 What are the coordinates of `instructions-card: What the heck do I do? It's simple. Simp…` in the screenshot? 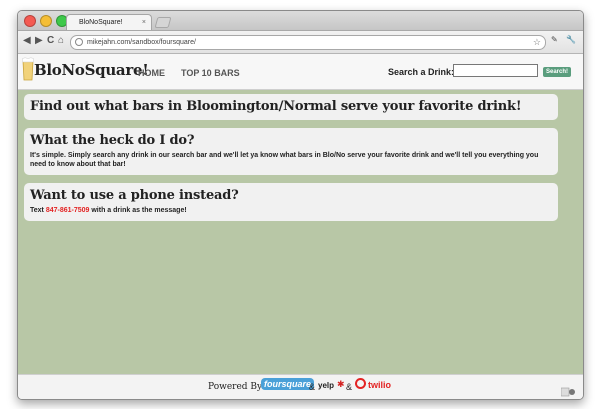 It's located at (291, 151).